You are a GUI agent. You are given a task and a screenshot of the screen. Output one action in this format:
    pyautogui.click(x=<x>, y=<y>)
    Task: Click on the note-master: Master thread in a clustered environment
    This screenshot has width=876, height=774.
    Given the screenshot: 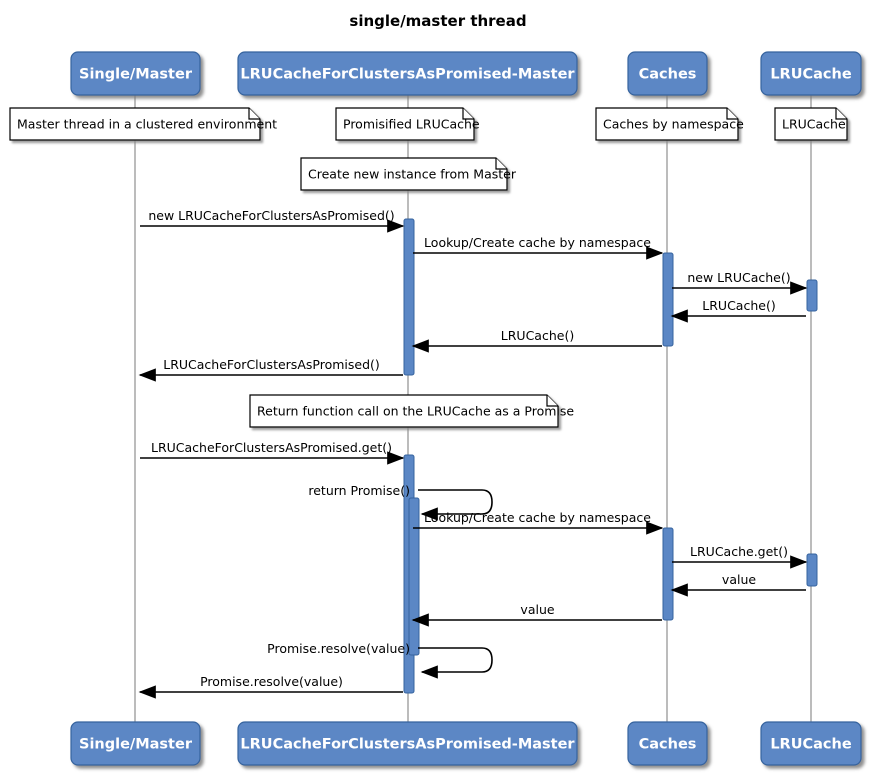 What is the action you would take?
    pyautogui.click(x=143, y=124)
    